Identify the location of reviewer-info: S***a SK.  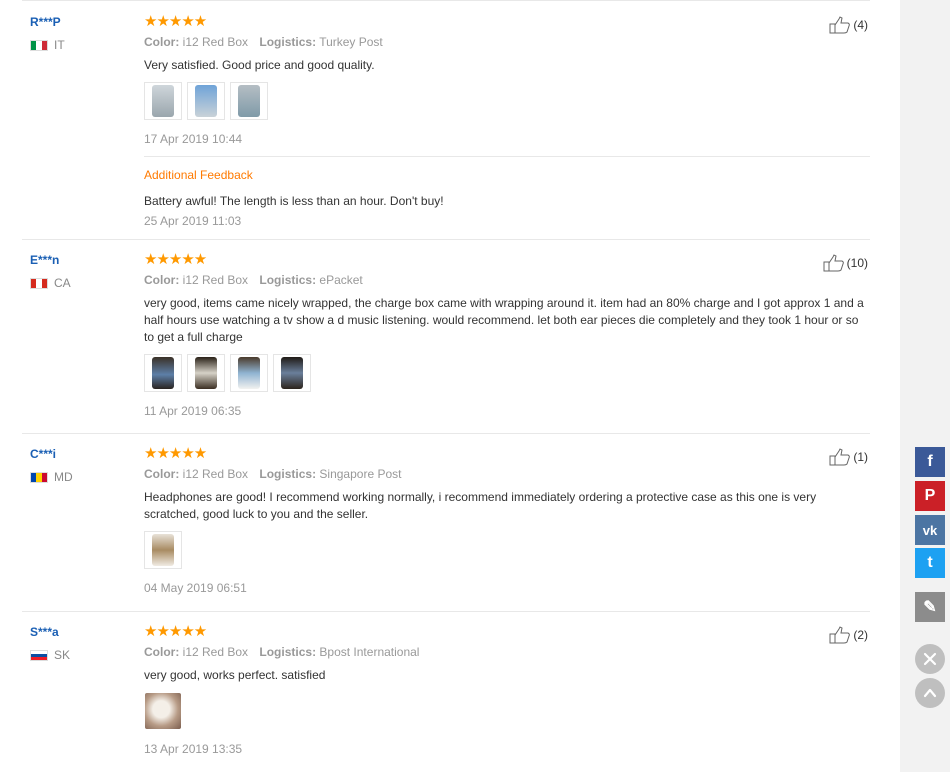
(80, 643).